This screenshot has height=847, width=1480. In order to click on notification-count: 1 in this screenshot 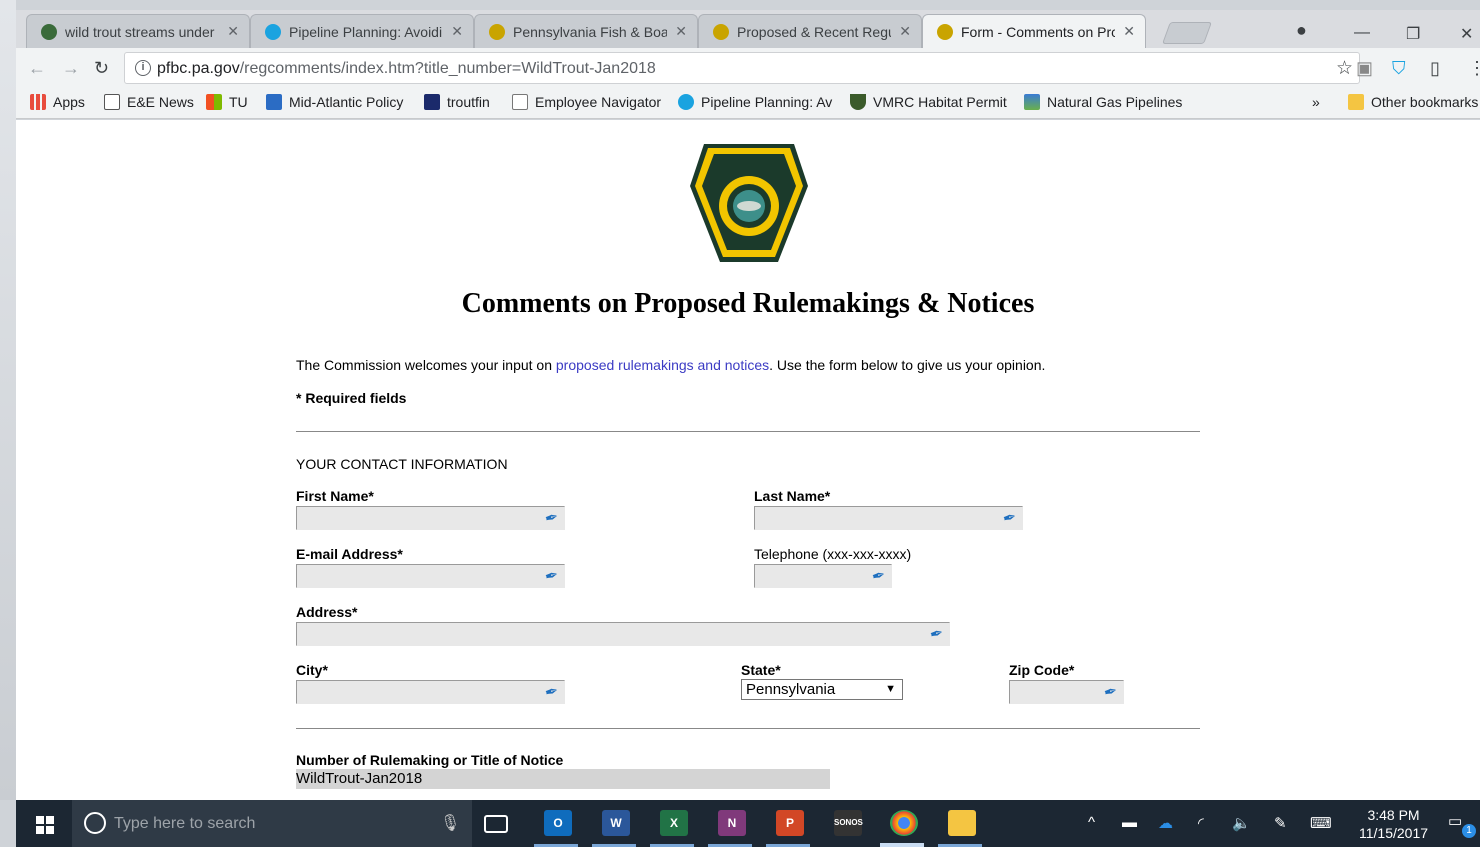, I will do `click(1469, 831)`.